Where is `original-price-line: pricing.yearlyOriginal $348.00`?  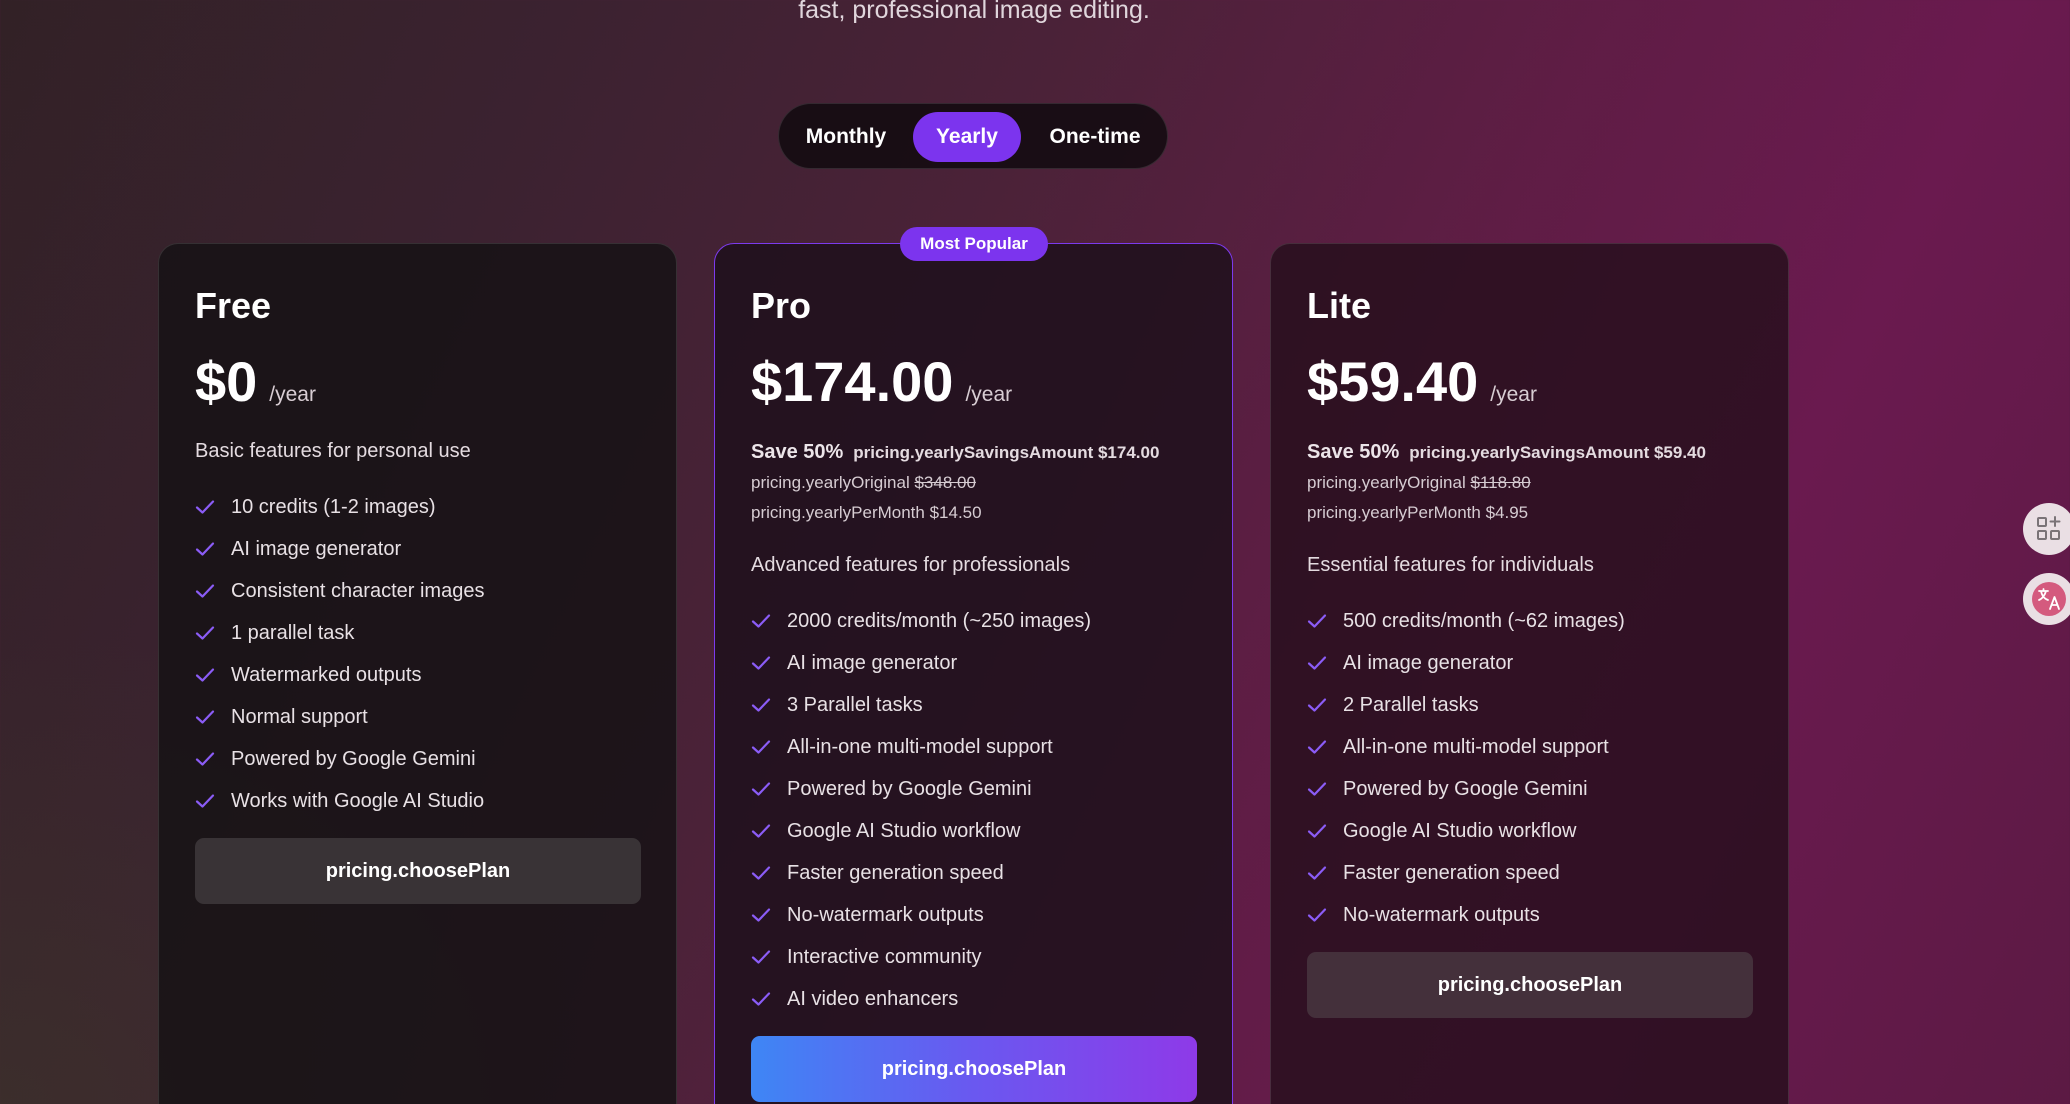
original-price-line: pricing.yearlyOriginal $348.00 is located at coordinates (863, 483).